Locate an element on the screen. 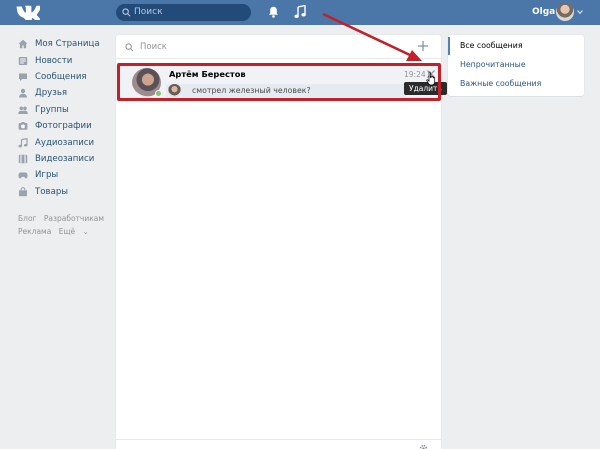 This screenshot has width=600, height=449. sender-avatar is located at coordinates (174, 90).